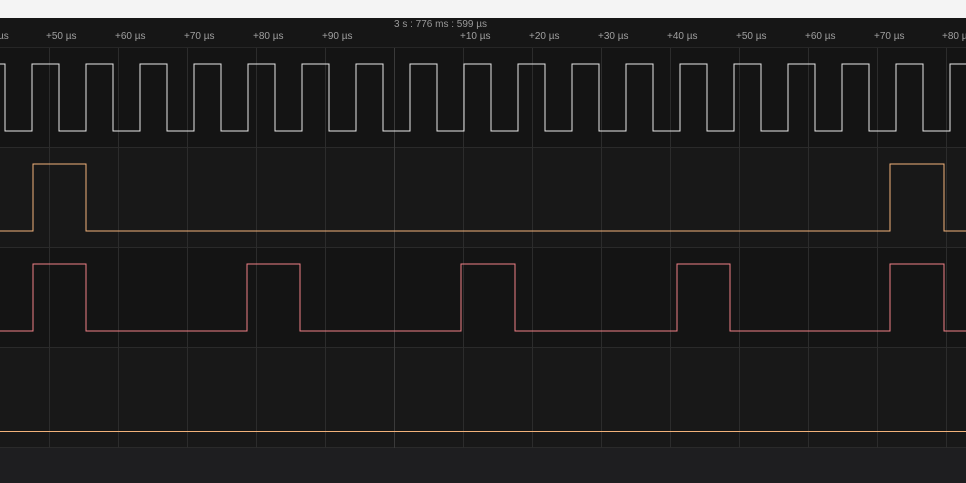 The height and width of the screenshot is (483, 966). What do you see at coordinates (475, 36) in the screenshot?
I see `tick-label: +10 µs` at bounding box center [475, 36].